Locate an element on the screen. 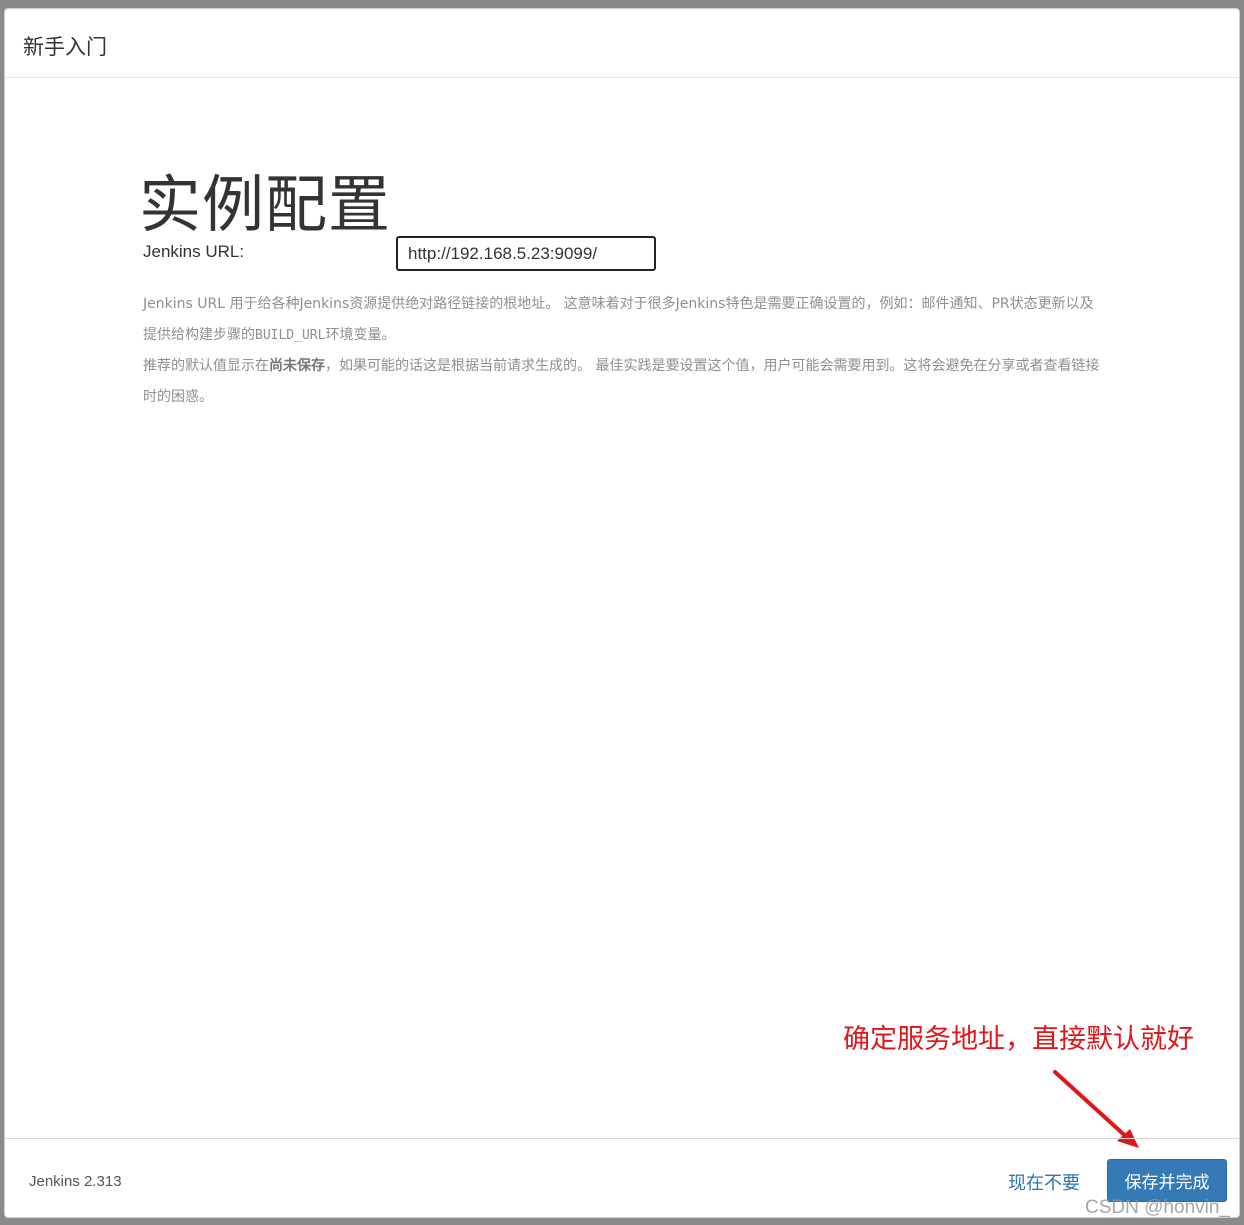 This screenshot has height=1225, width=1244. skip-button: 现在不要 is located at coordinates (1044, 1182).